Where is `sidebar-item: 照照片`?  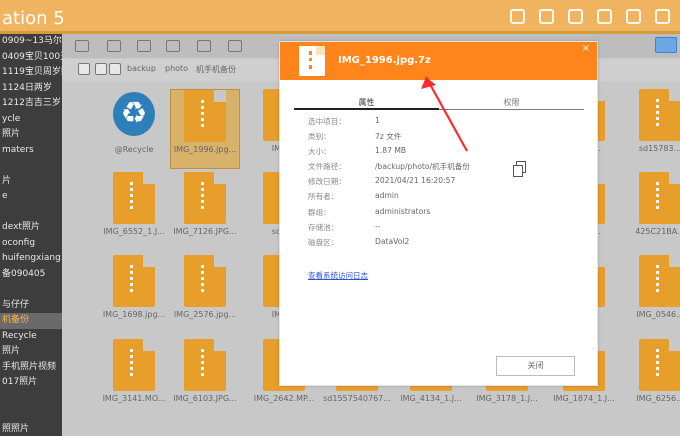 sidebar-item: 照照片 is located at coordinates (31, 429).